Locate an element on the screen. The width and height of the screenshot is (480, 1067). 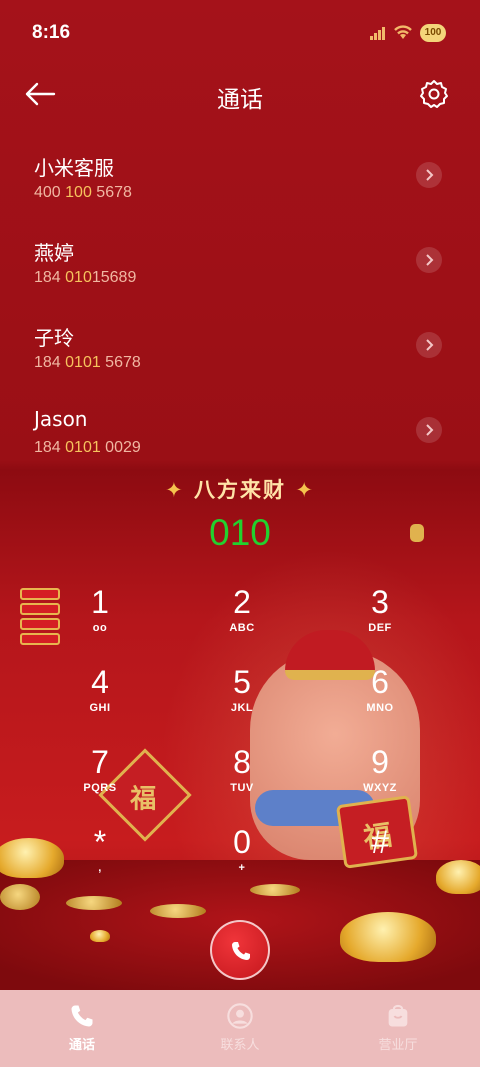
key-digit: 8 is located at coordinates (242, 762).